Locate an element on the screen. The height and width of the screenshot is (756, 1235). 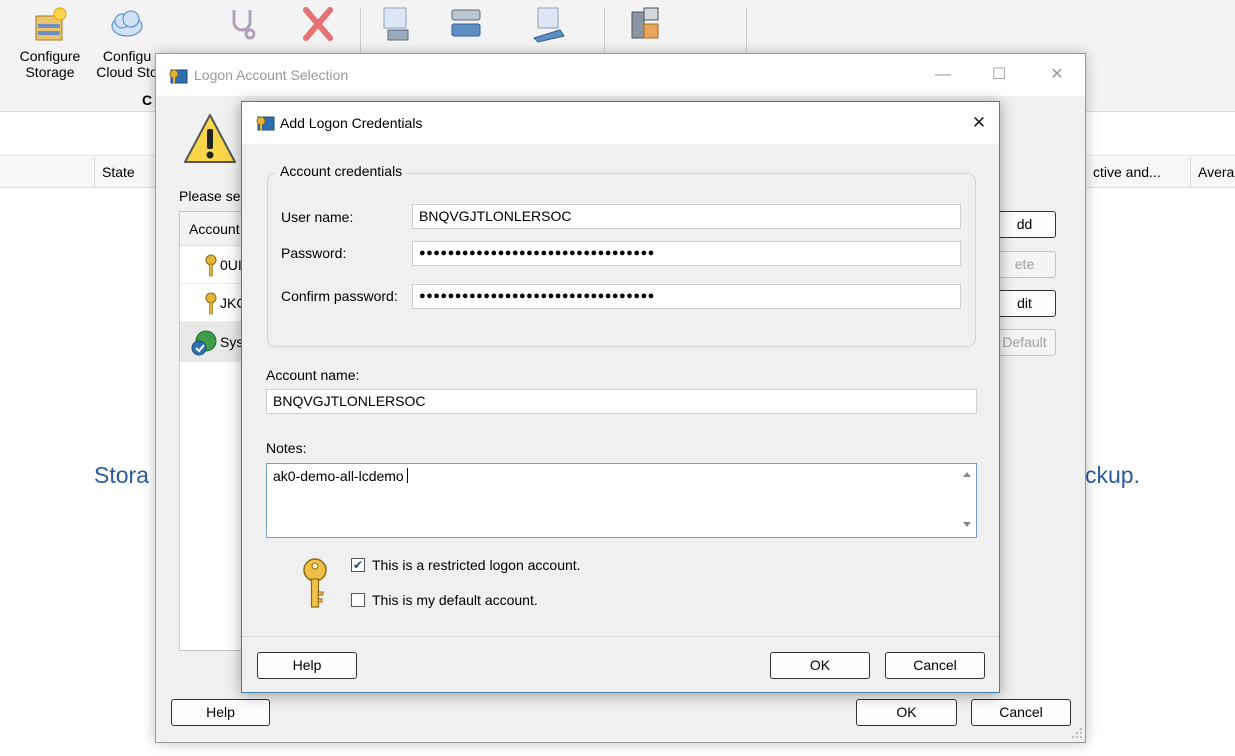
inventory-button is located at coordinates (396, 26).